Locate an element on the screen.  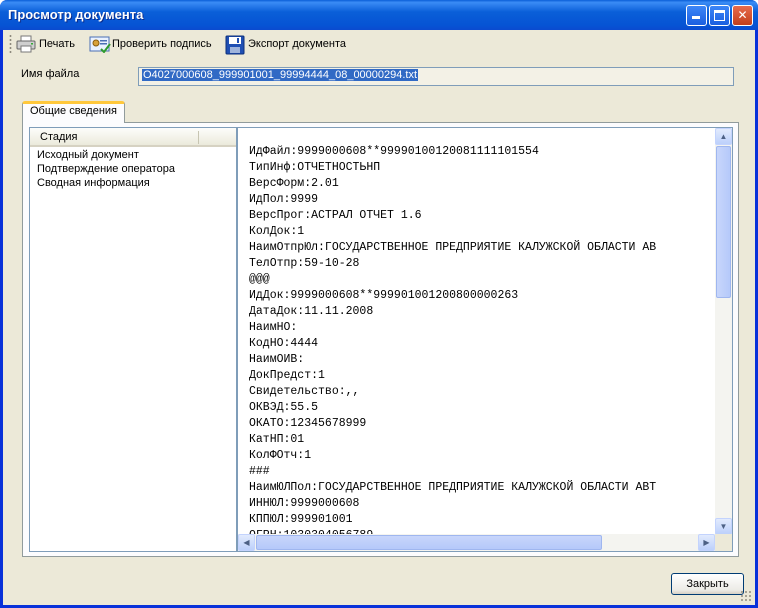
document-line: ВерсФорм:2.01 is located at coordinates (294, 183).